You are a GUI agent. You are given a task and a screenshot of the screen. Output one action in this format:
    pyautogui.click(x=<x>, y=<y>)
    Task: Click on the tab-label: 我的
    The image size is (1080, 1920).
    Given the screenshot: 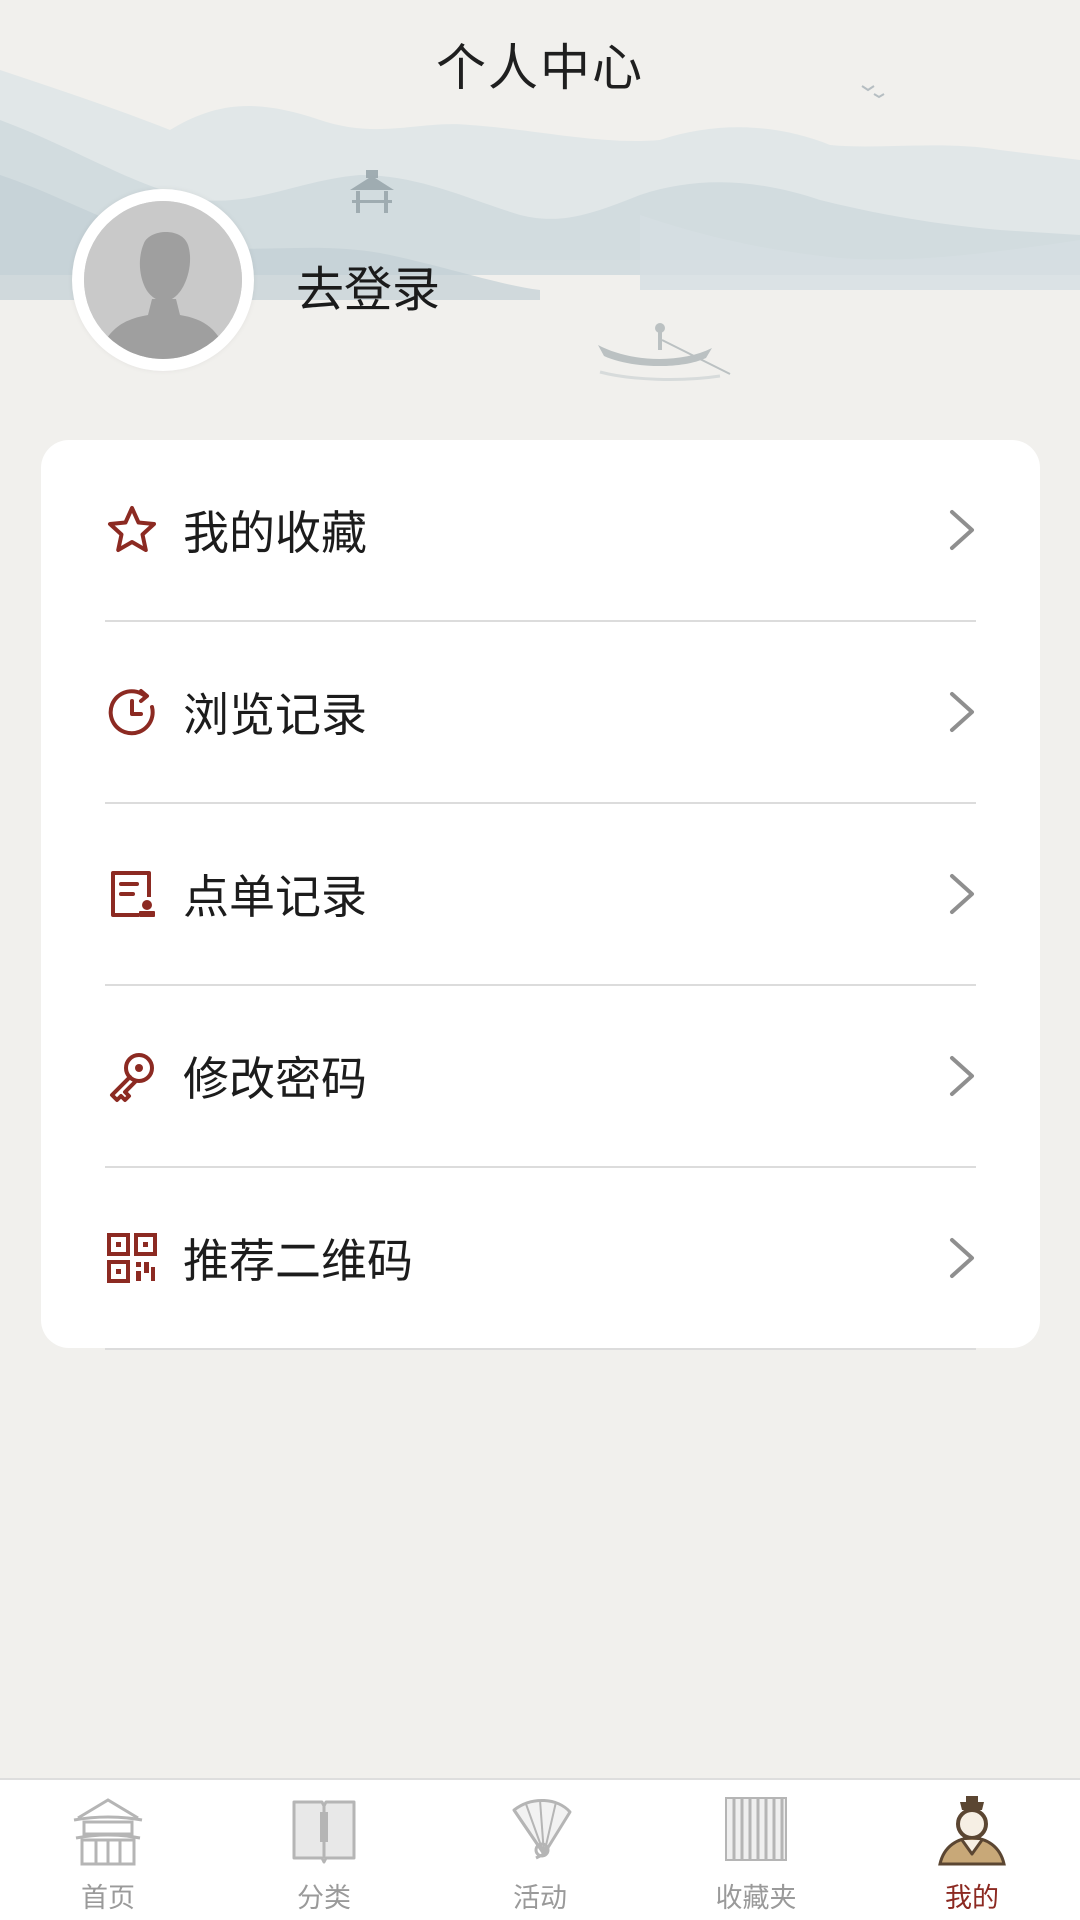 What is the action you would take?
    pyautogui.click(x=972, y=1898)
    